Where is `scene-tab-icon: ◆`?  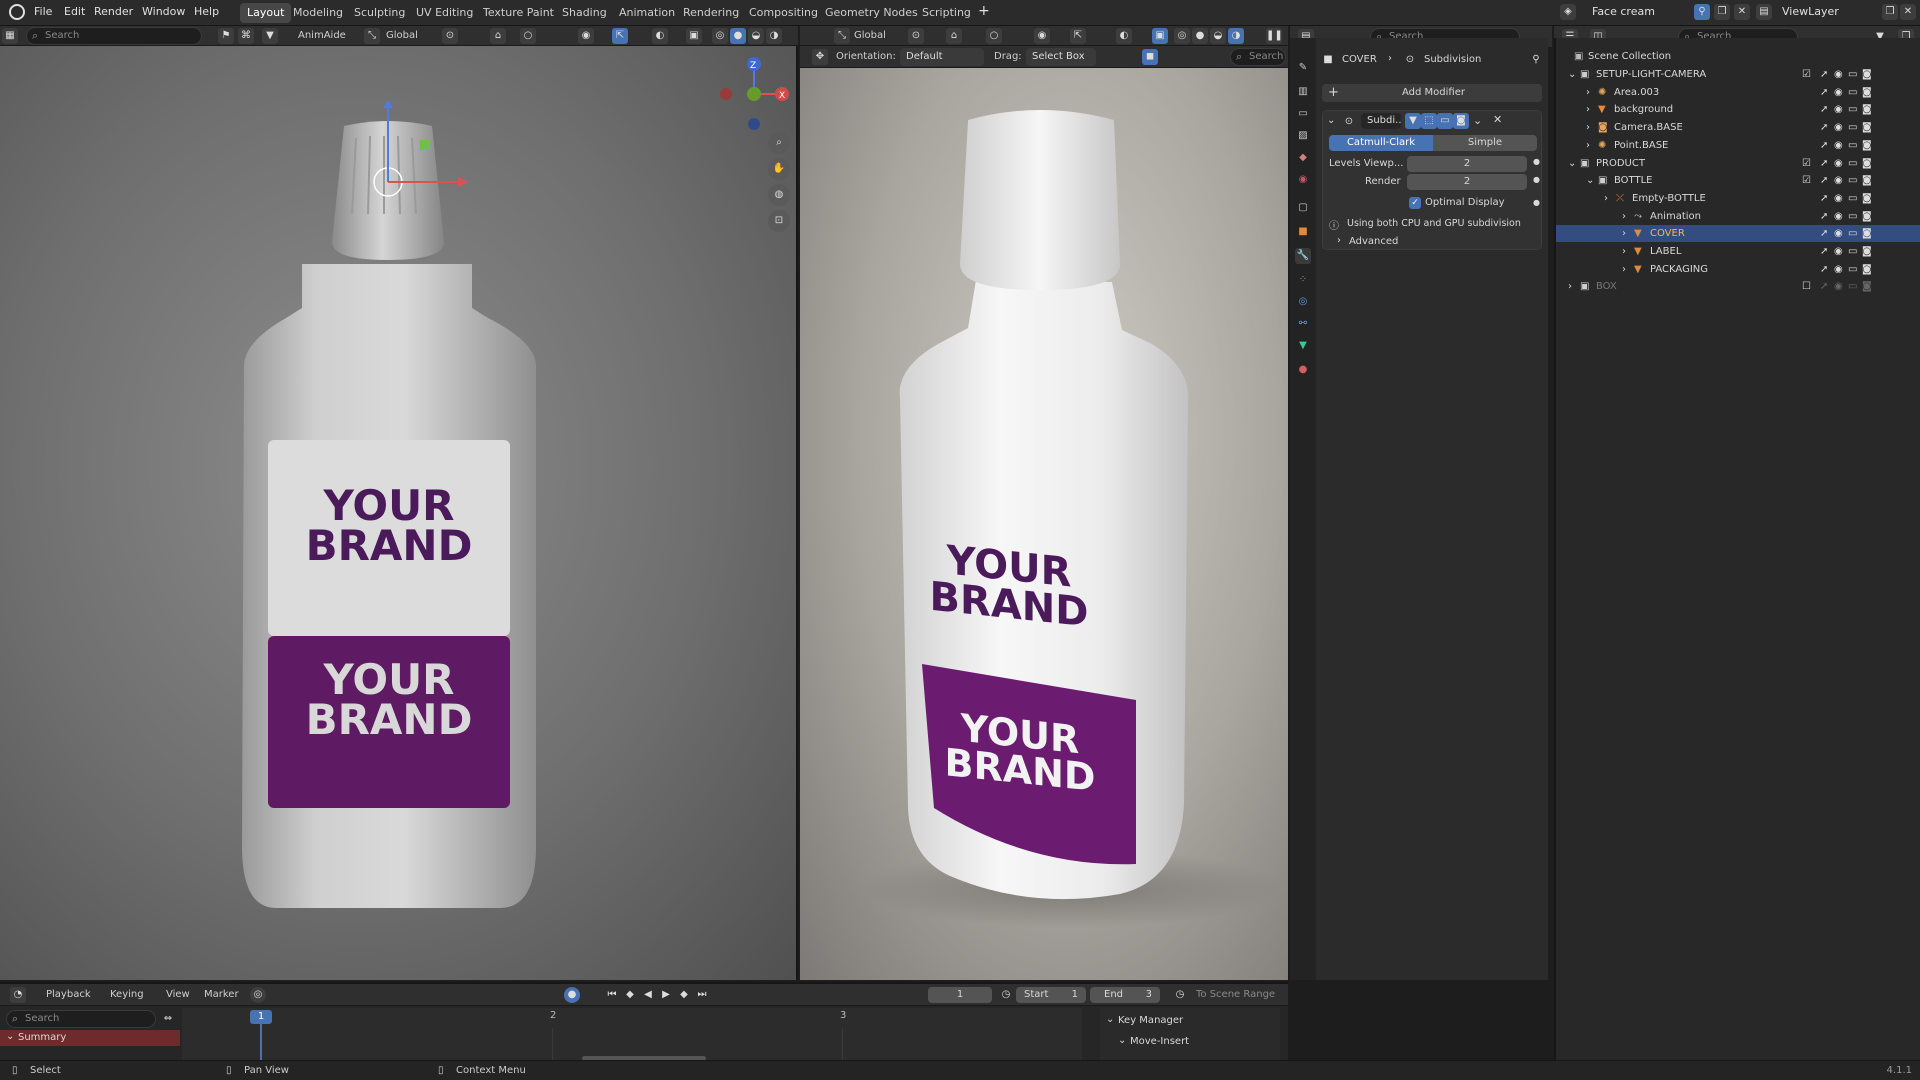 scene-tab-icon: ◆ is located at coordinates (1303, 158).